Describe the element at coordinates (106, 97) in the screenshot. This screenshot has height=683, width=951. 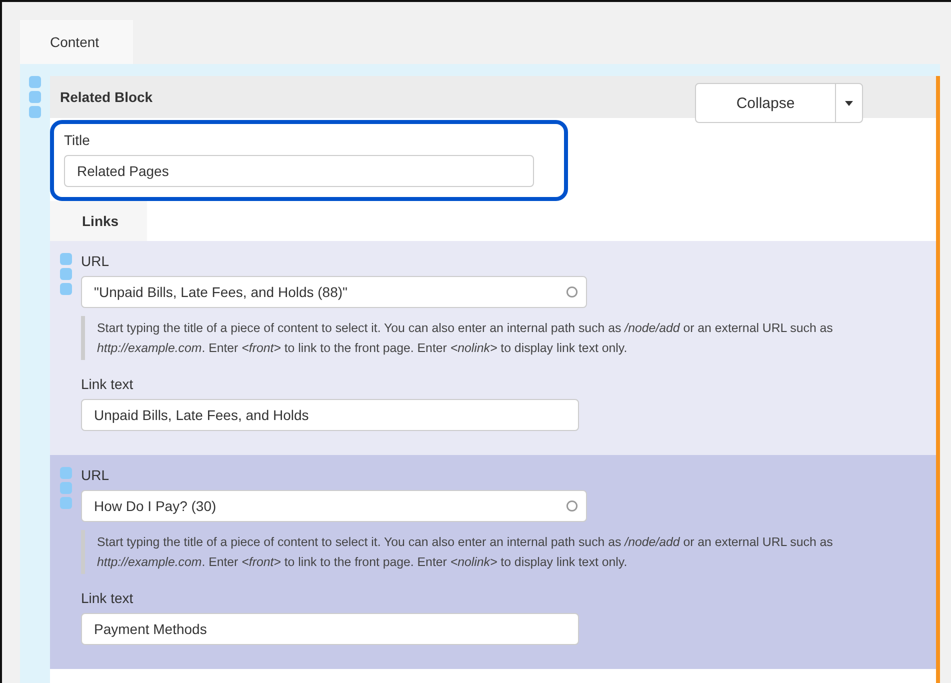
I see `block-title: Related Block` at that location.